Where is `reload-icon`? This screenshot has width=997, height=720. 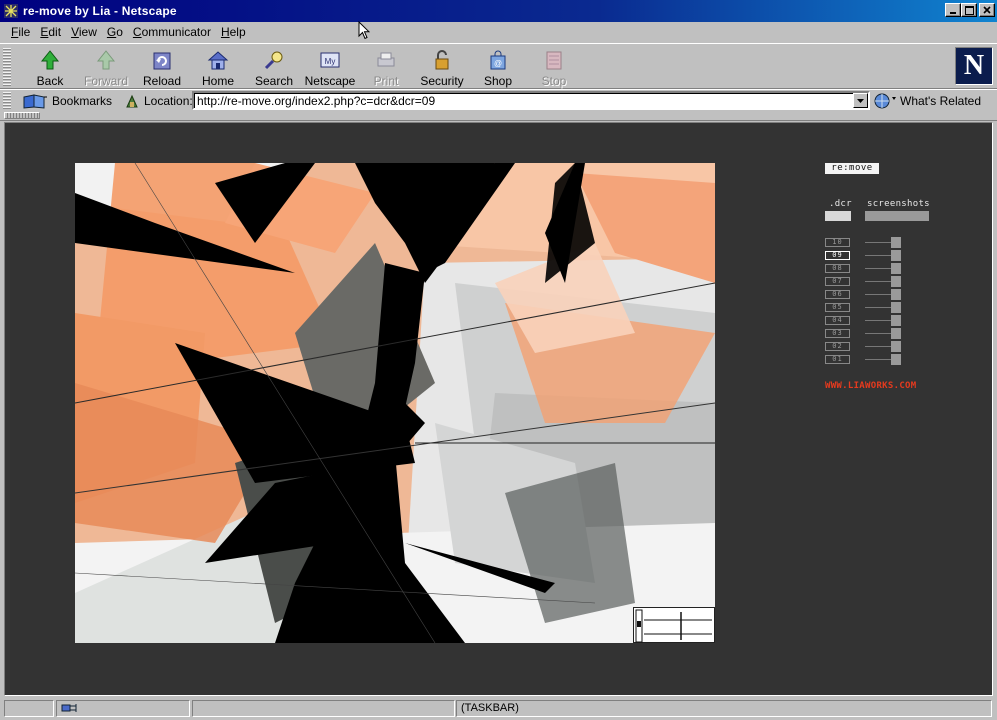 reload-icon is located at coordinates (162, 60).